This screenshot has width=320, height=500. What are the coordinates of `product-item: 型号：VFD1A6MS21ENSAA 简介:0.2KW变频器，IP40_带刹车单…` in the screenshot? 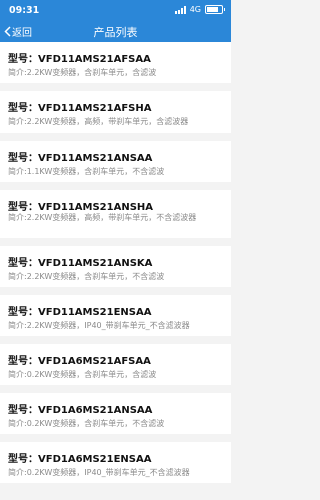 It's located at (115, 462).